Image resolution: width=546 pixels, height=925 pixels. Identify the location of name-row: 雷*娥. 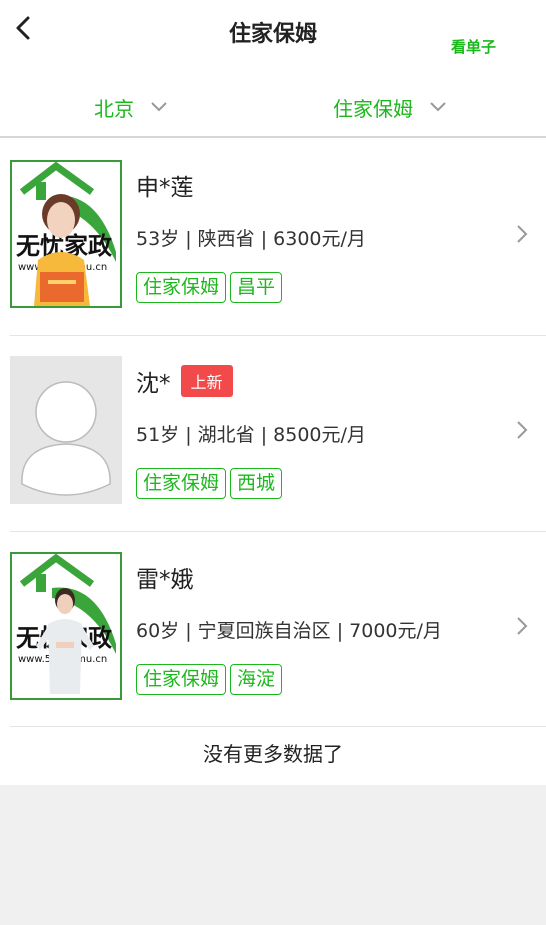
(165, 577).